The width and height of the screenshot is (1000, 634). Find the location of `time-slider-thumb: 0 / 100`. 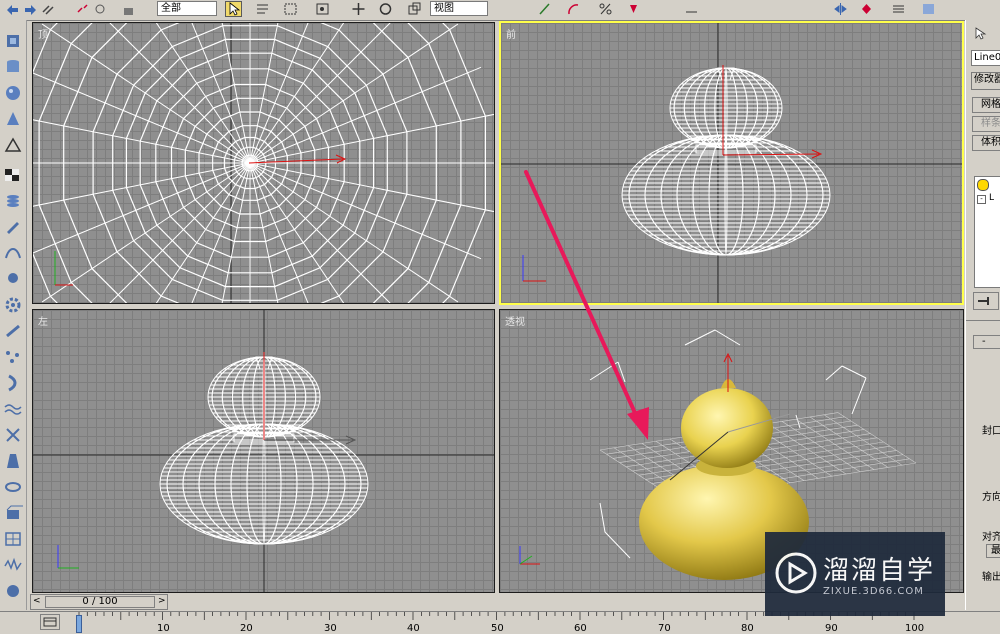

time-slider-thumb: 0 / 100 is located at coordinates (100, 602).